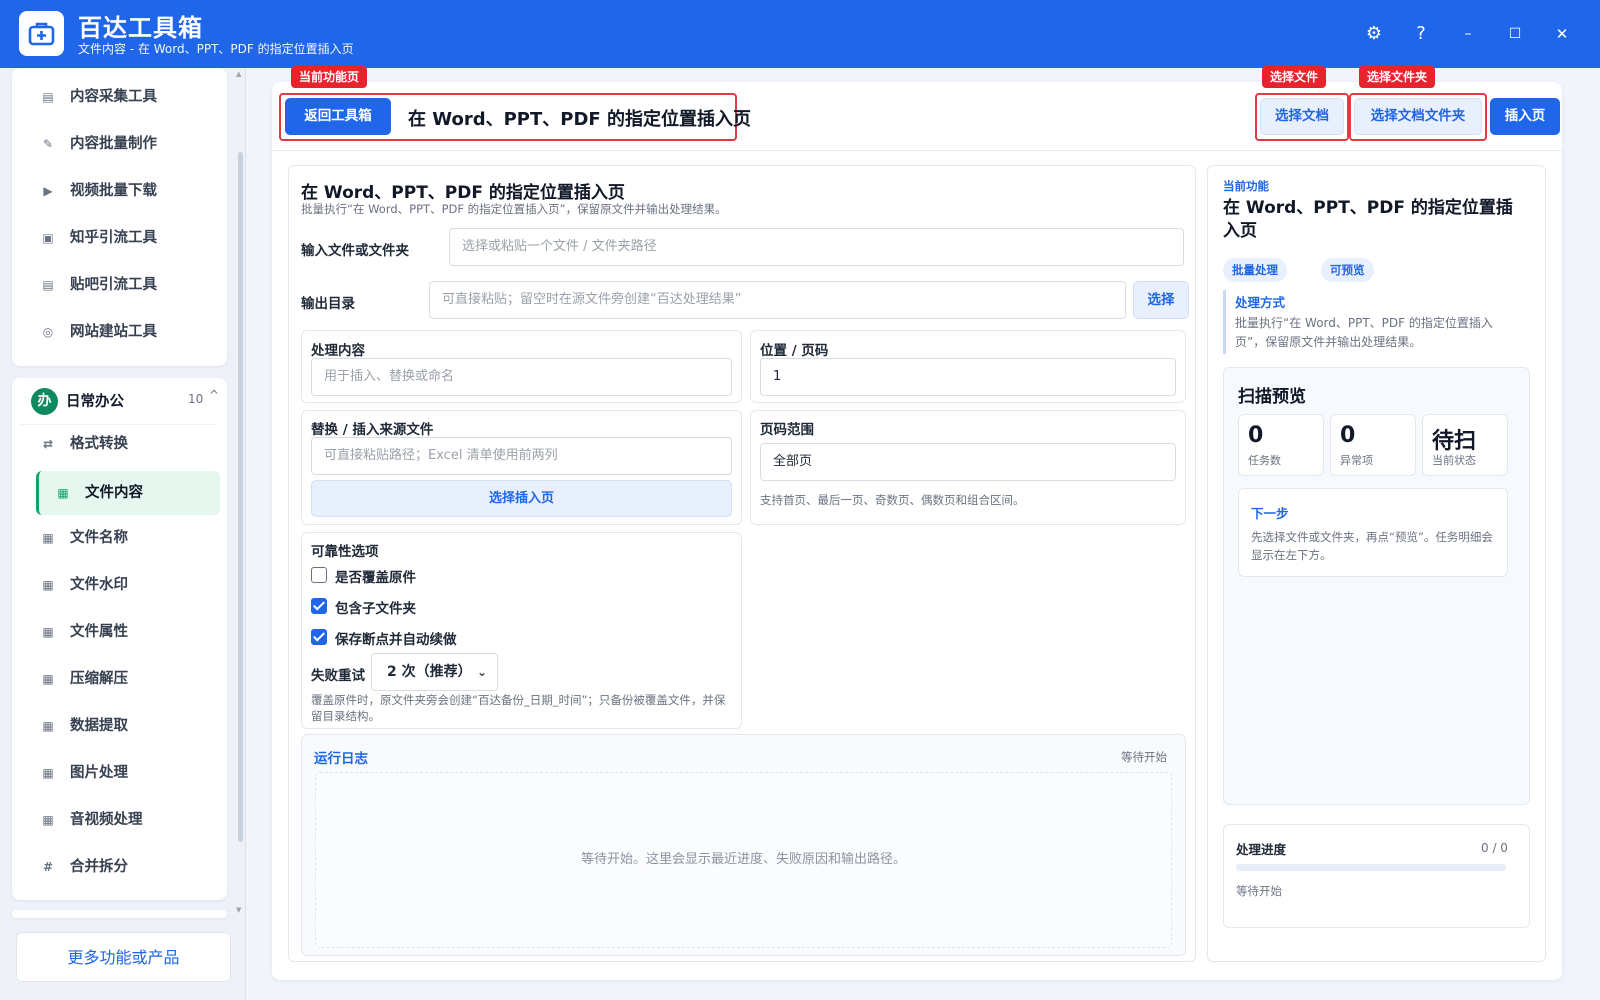 The height and width of the screenshot is (1000, 1600). Describe the element at coordinates (521, 456) in the screenshot. I see `source-input: 可直接粘贴路径；Excel 清单使用前两列` at that location.